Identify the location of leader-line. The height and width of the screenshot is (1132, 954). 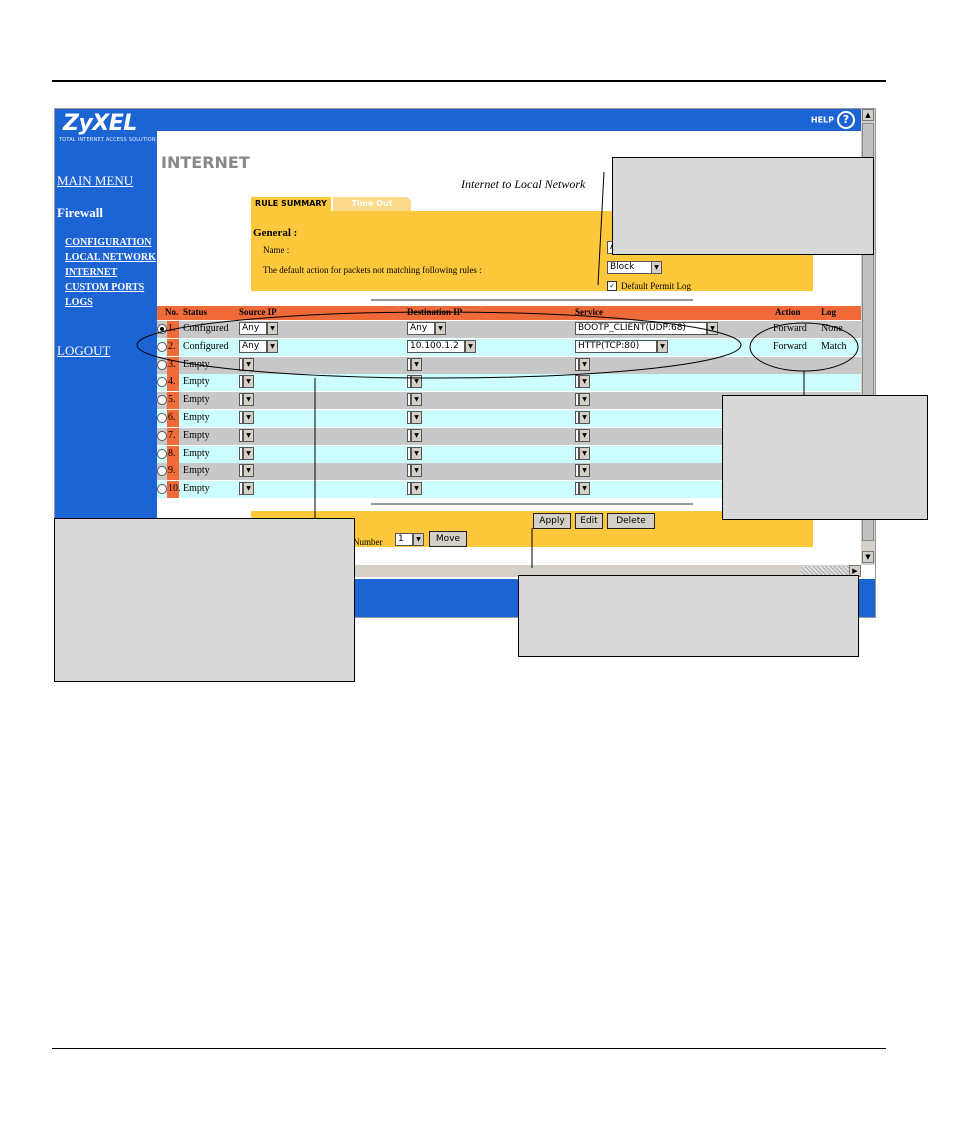
(601, 228).